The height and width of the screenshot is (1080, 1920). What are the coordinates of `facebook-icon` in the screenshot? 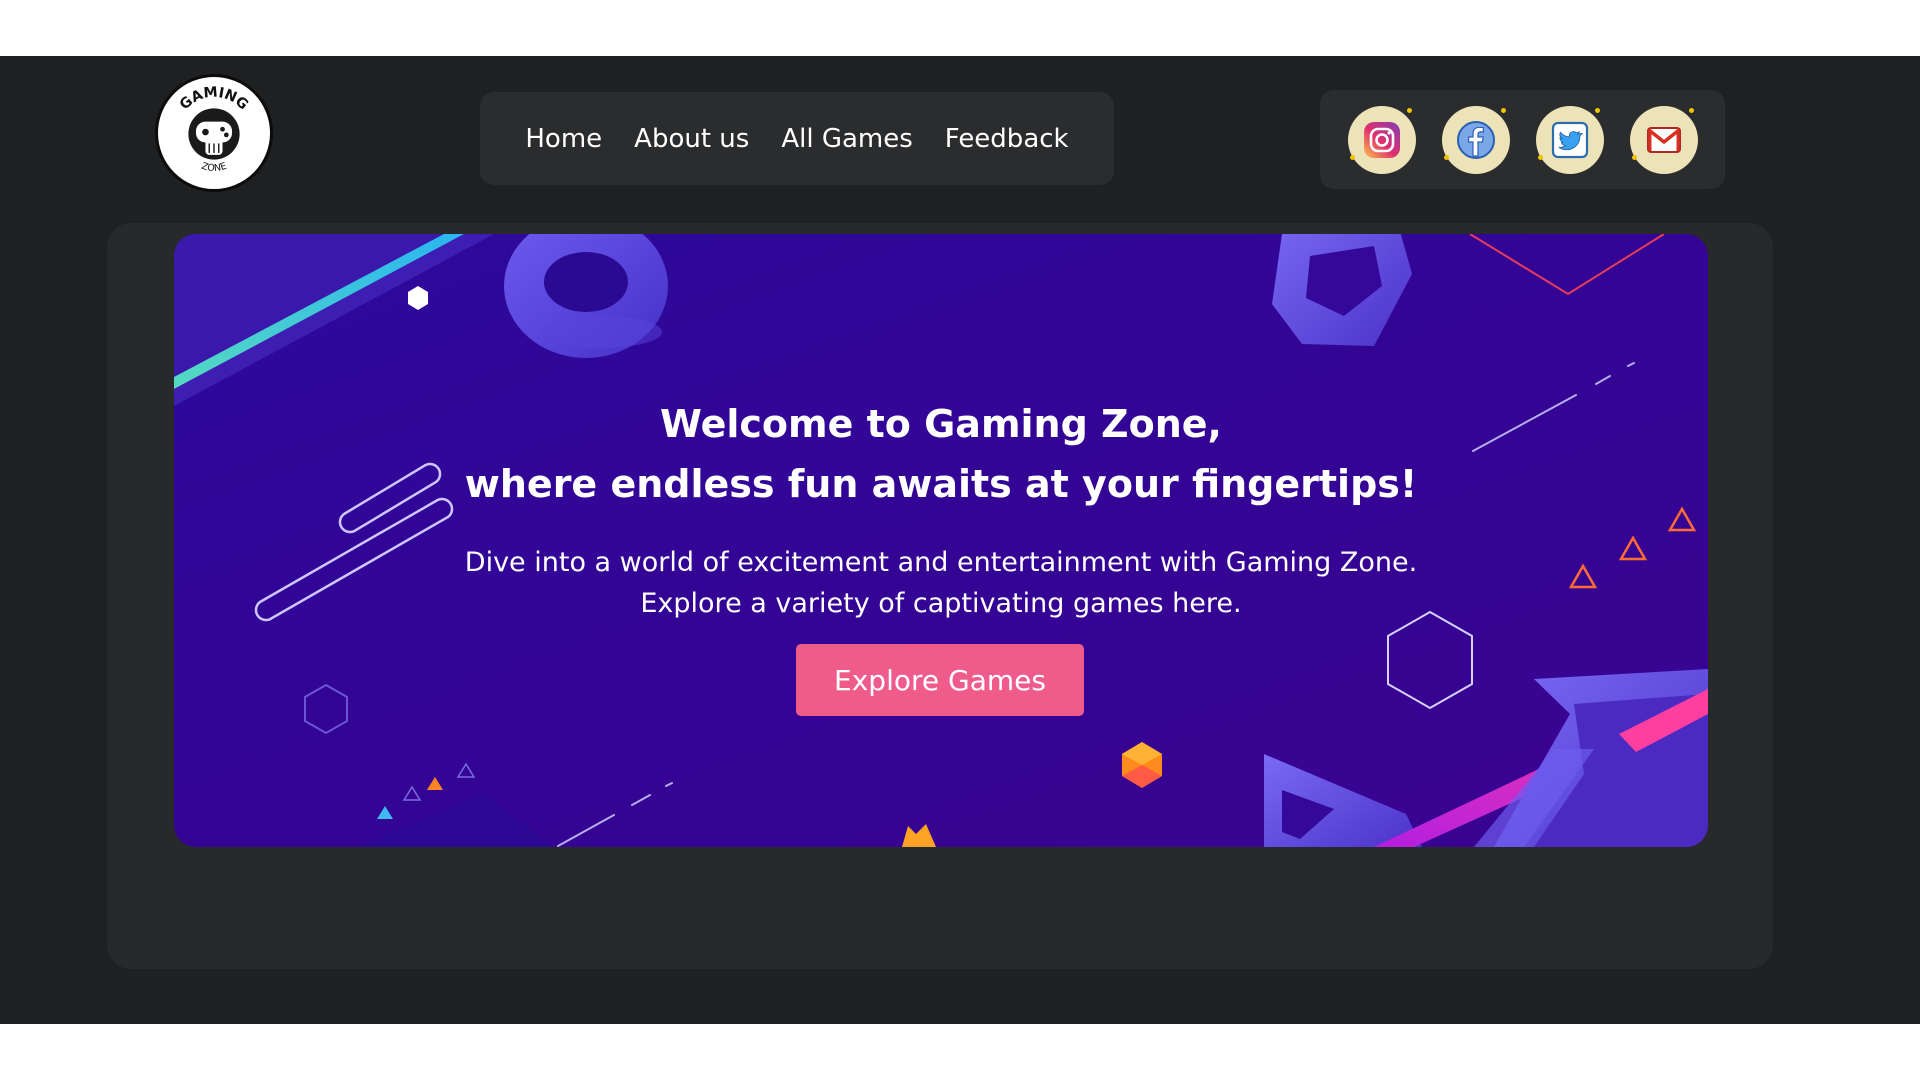 It's located at (1475, 139).